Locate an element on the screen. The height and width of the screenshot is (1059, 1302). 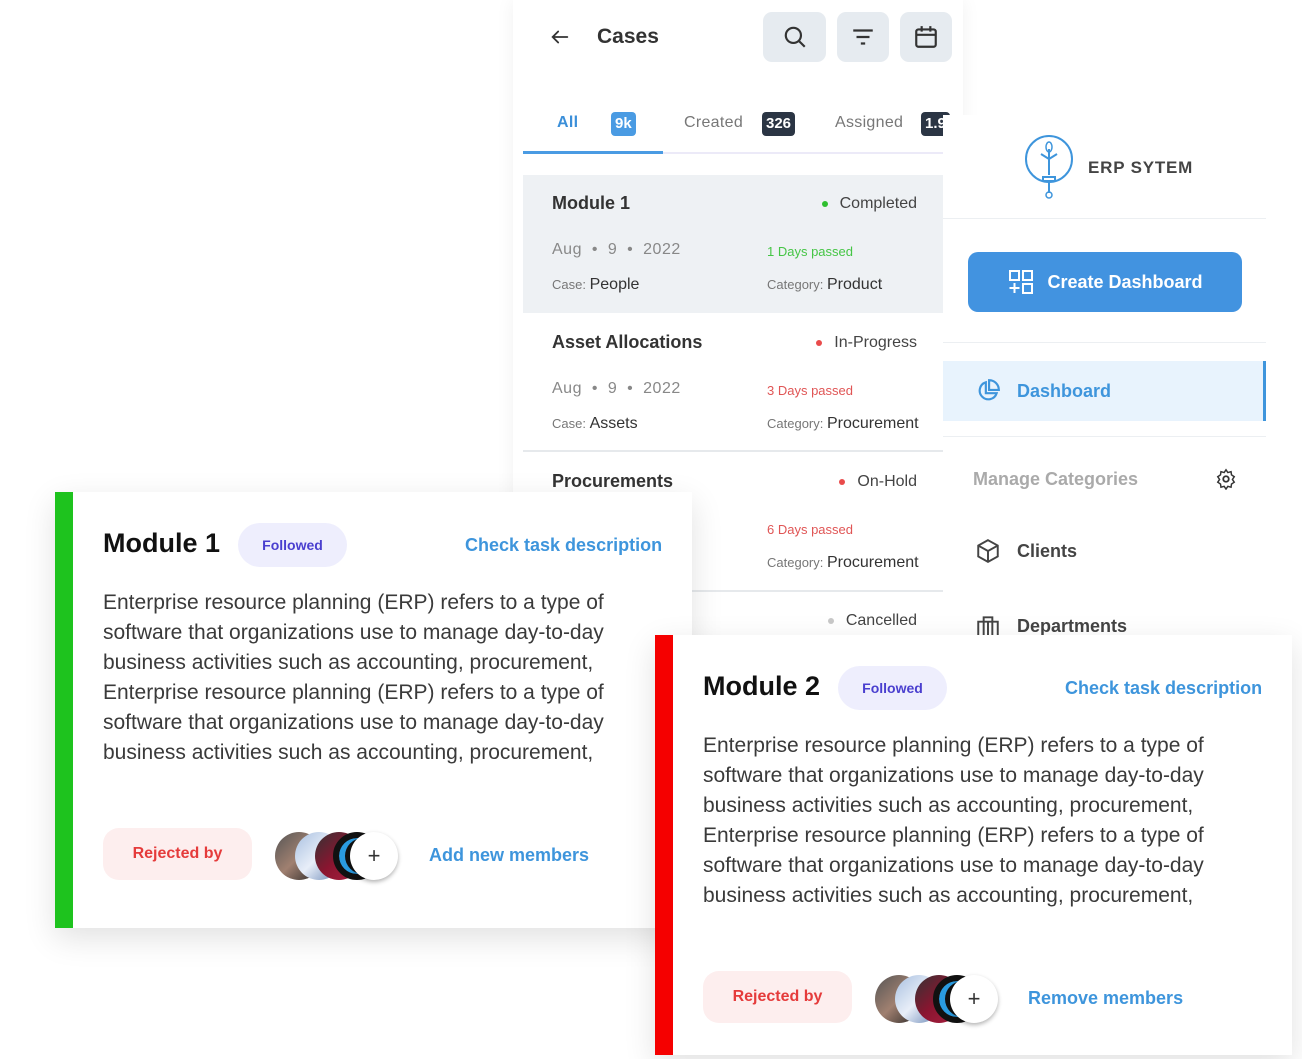
days-passed: 3 Days passed is located at coordinates (810, 390).